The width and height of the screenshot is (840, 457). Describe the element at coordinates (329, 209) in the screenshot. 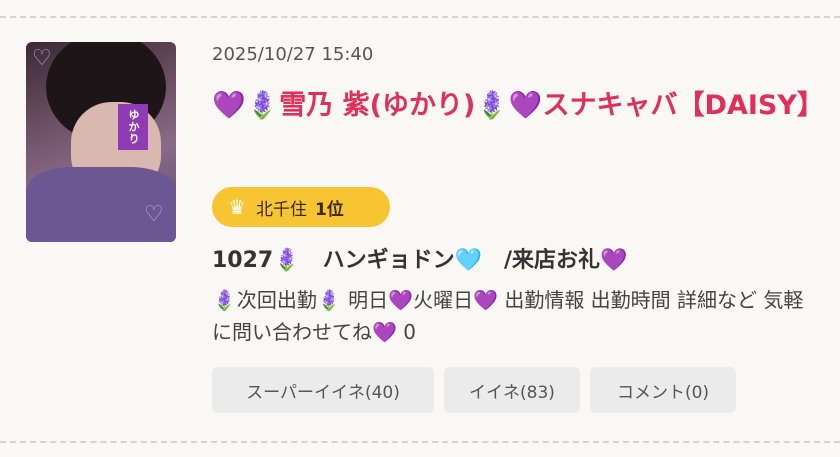

I see `rank-position: 1位` at that location.